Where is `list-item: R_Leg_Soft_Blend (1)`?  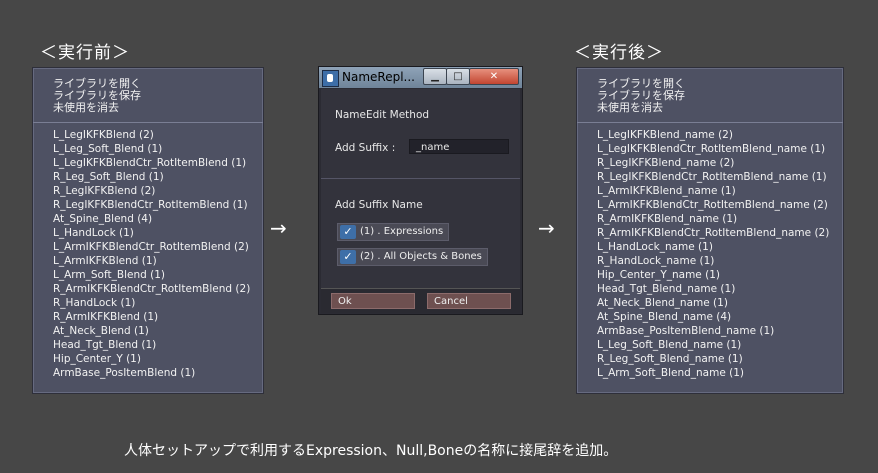
list-item: R_Leg_Soft_Blend (1) is located at coordinates (158, 177).